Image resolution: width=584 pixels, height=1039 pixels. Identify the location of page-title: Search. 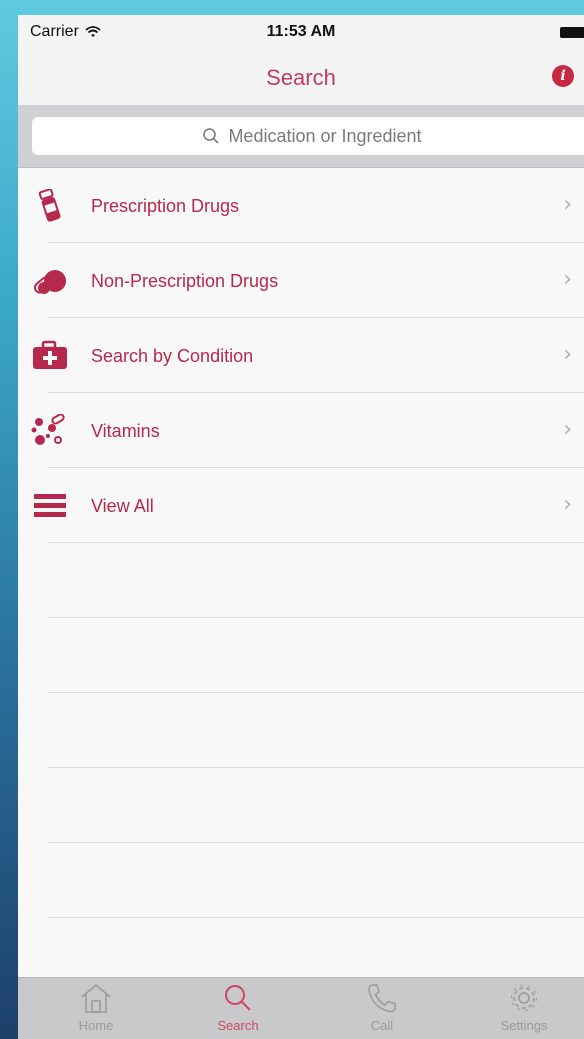
(301, 77).